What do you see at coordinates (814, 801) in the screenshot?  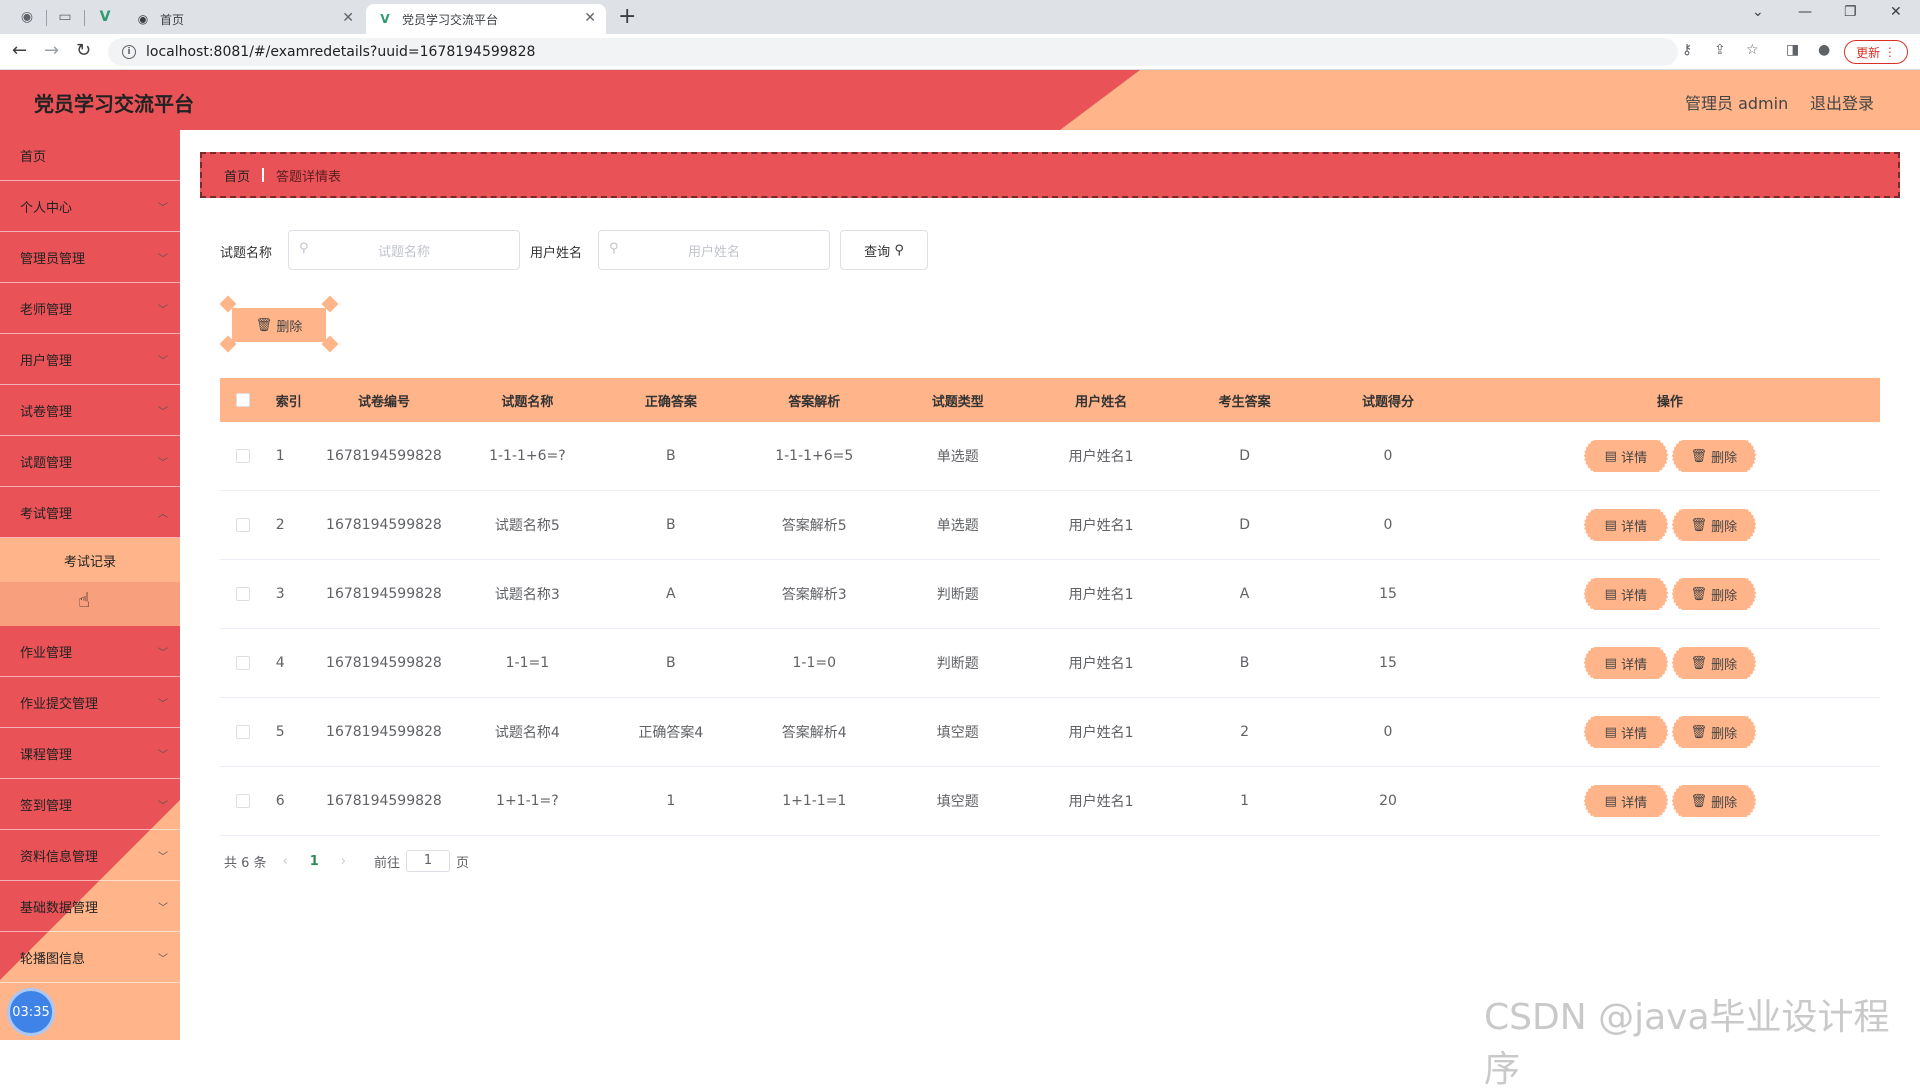 I see `cell-analysis: 1+1-1=1` at bounding box center [814, 801].